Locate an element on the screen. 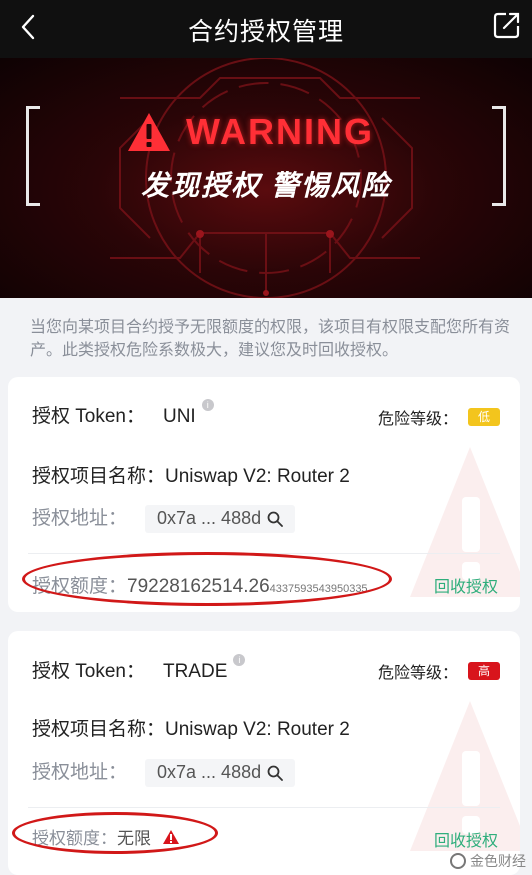 Image resolution: width=532 pixels, height=875 pixels. watermark-text: 金色财经 is located at coordinates (498, 861).